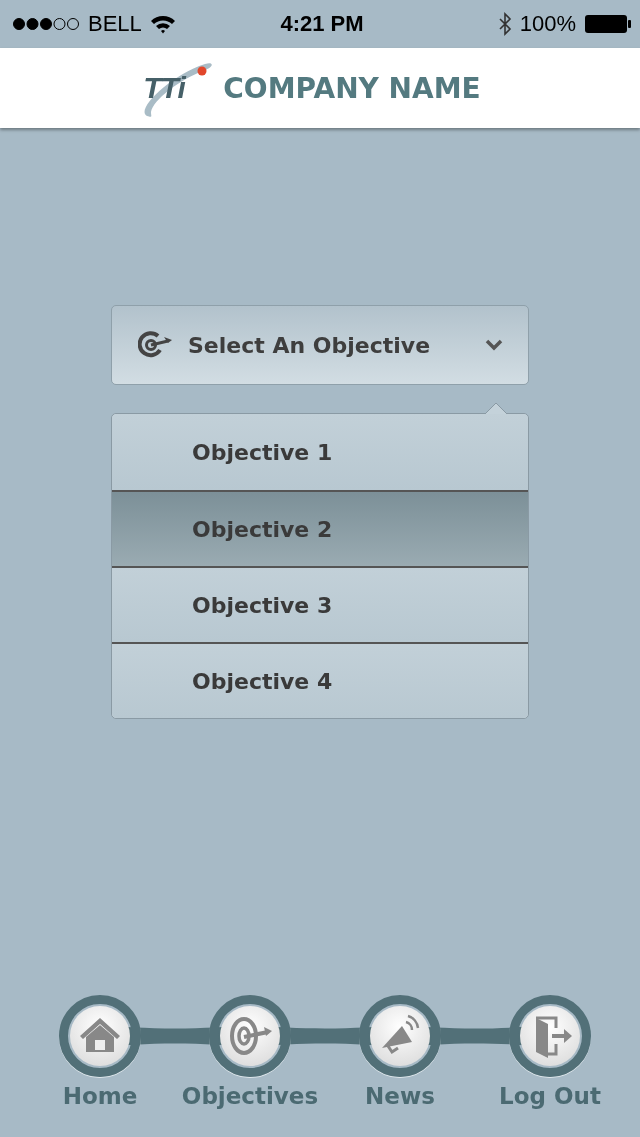 The image size is (640, 1137). What do you see at coordinates (320, 604) in the screenshot?
I see `objective-option: Objective 3` at bounding box center [320, 604].